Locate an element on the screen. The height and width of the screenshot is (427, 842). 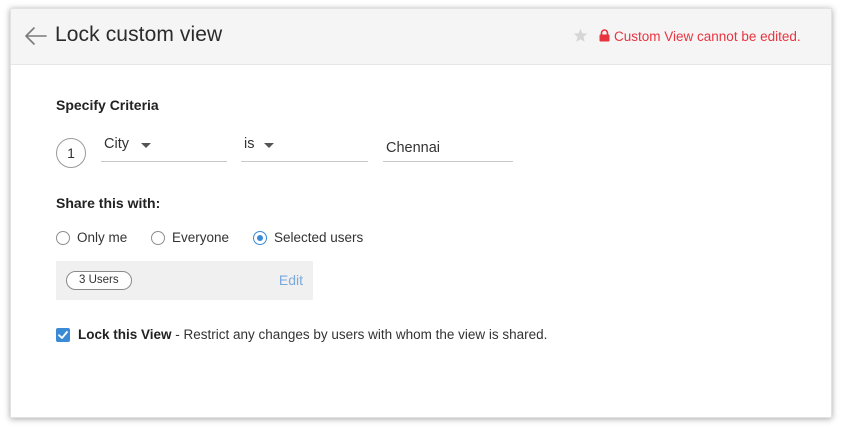
users-count-badge: 3 Users is located at coordinates (99, 280).